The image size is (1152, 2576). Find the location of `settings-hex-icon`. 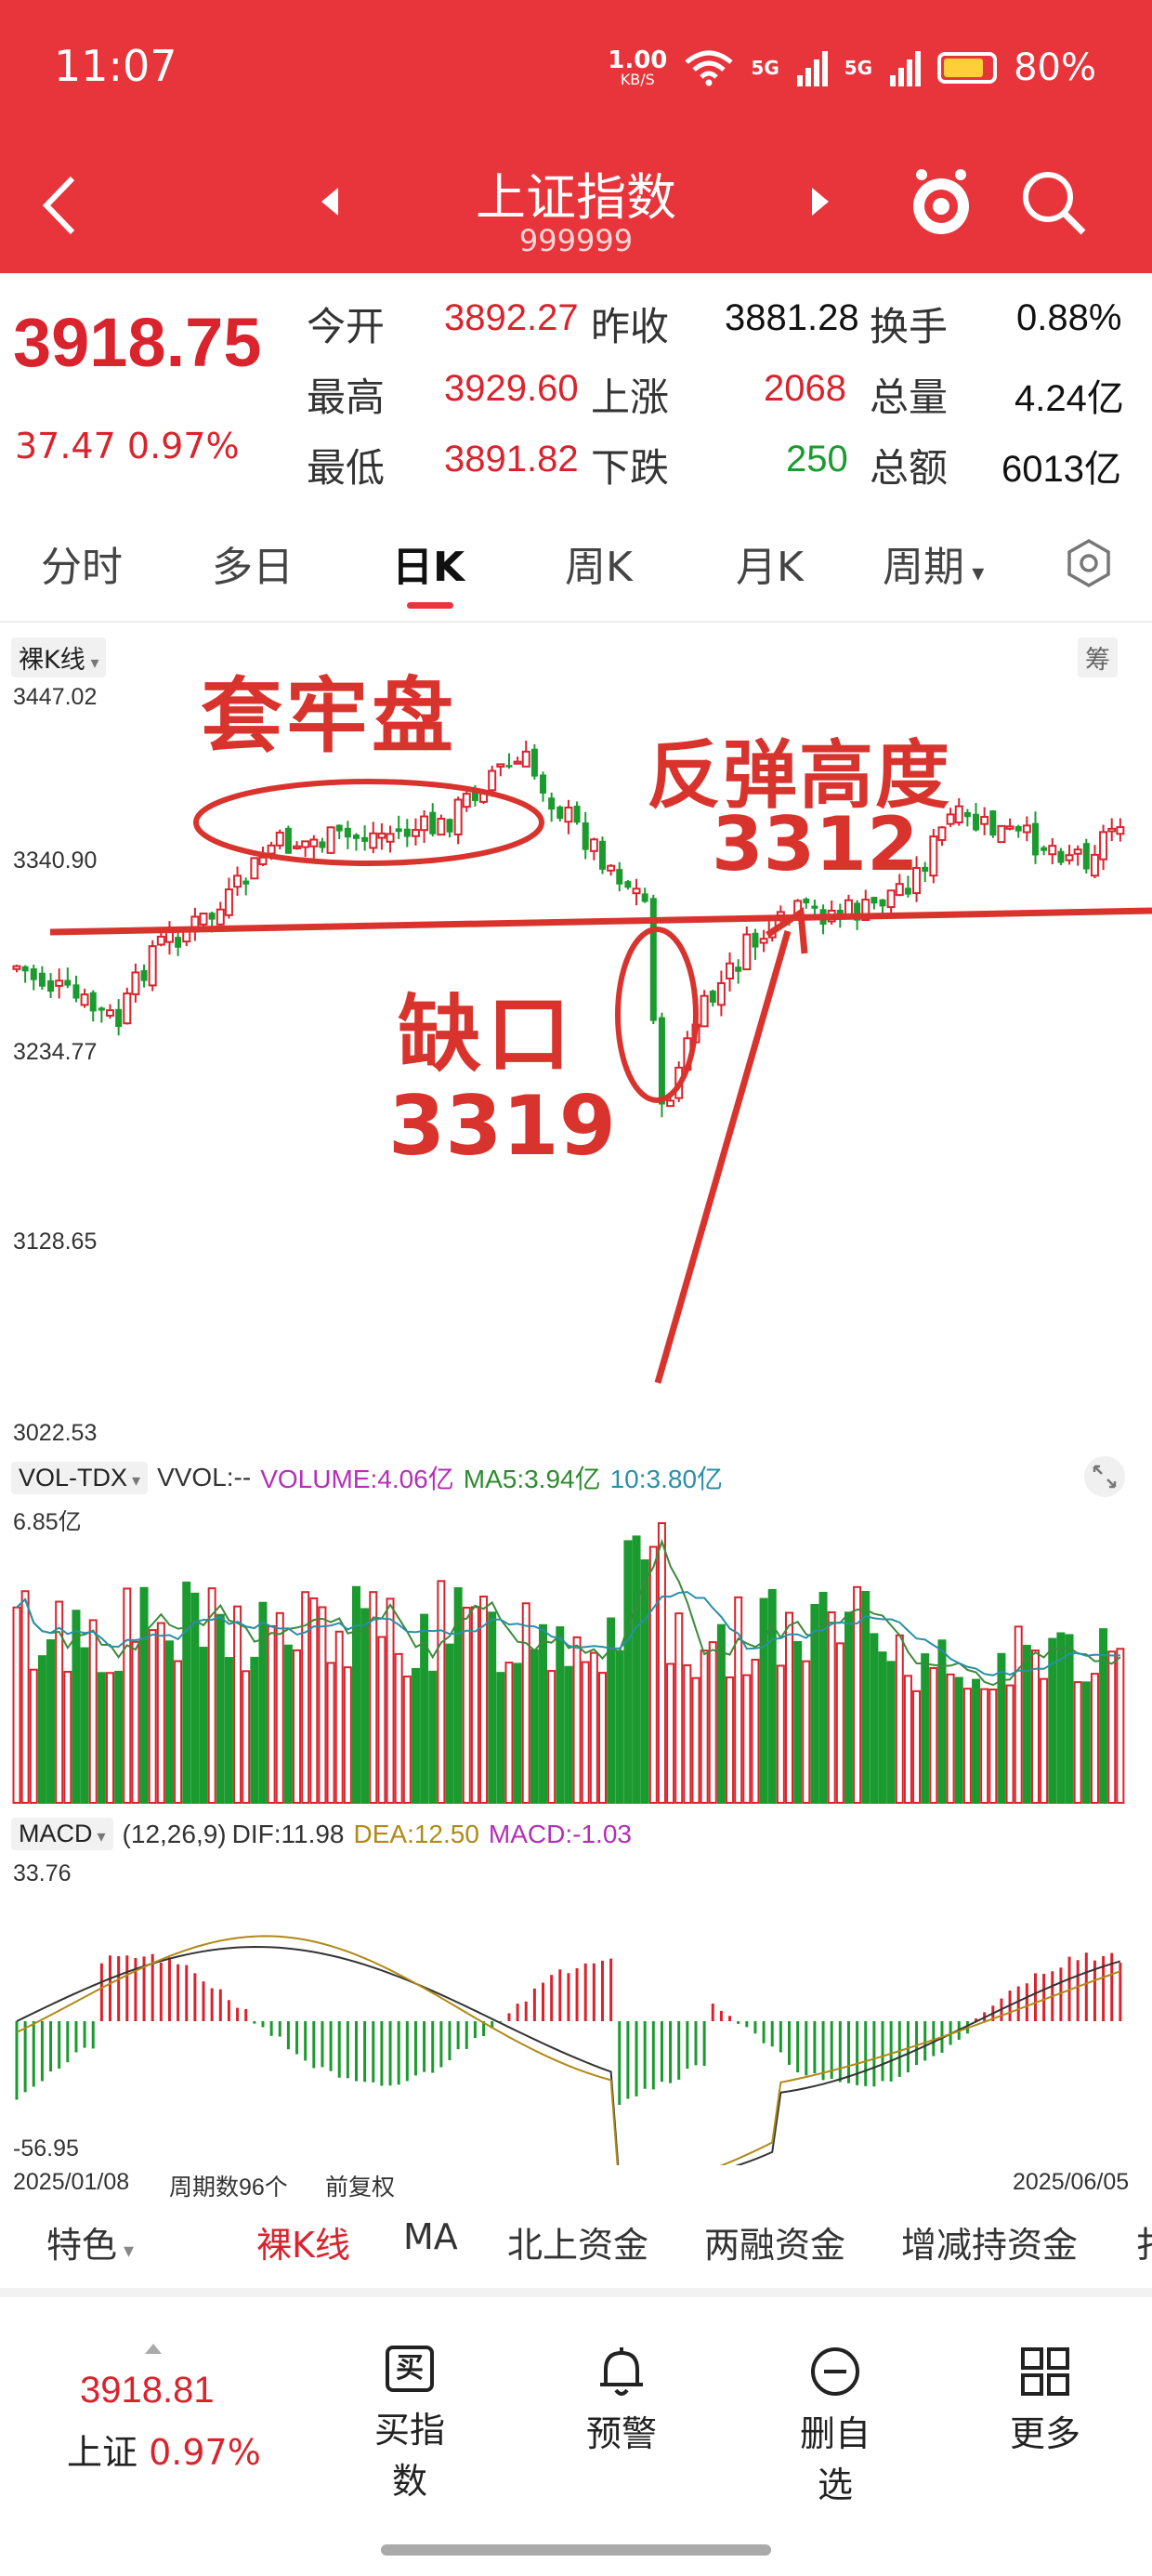

settings-hex-icon is located at coordinates (1089, 563).